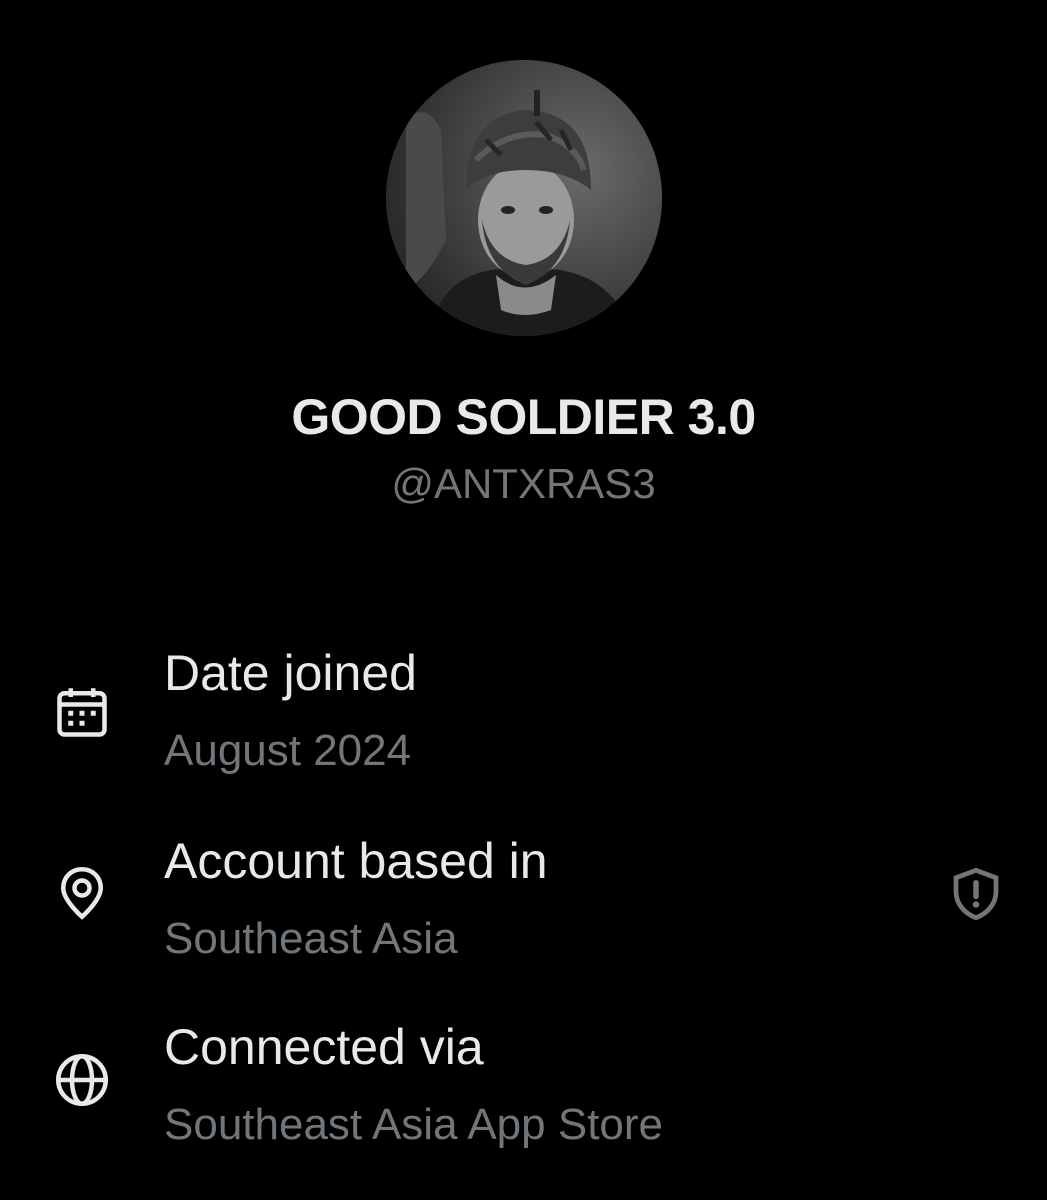 This screenshot has width=1047, height=1200. Describe the element at coordinates (311, 938) in the screenshot. I see `row-value: Southeast Asia` at that location.